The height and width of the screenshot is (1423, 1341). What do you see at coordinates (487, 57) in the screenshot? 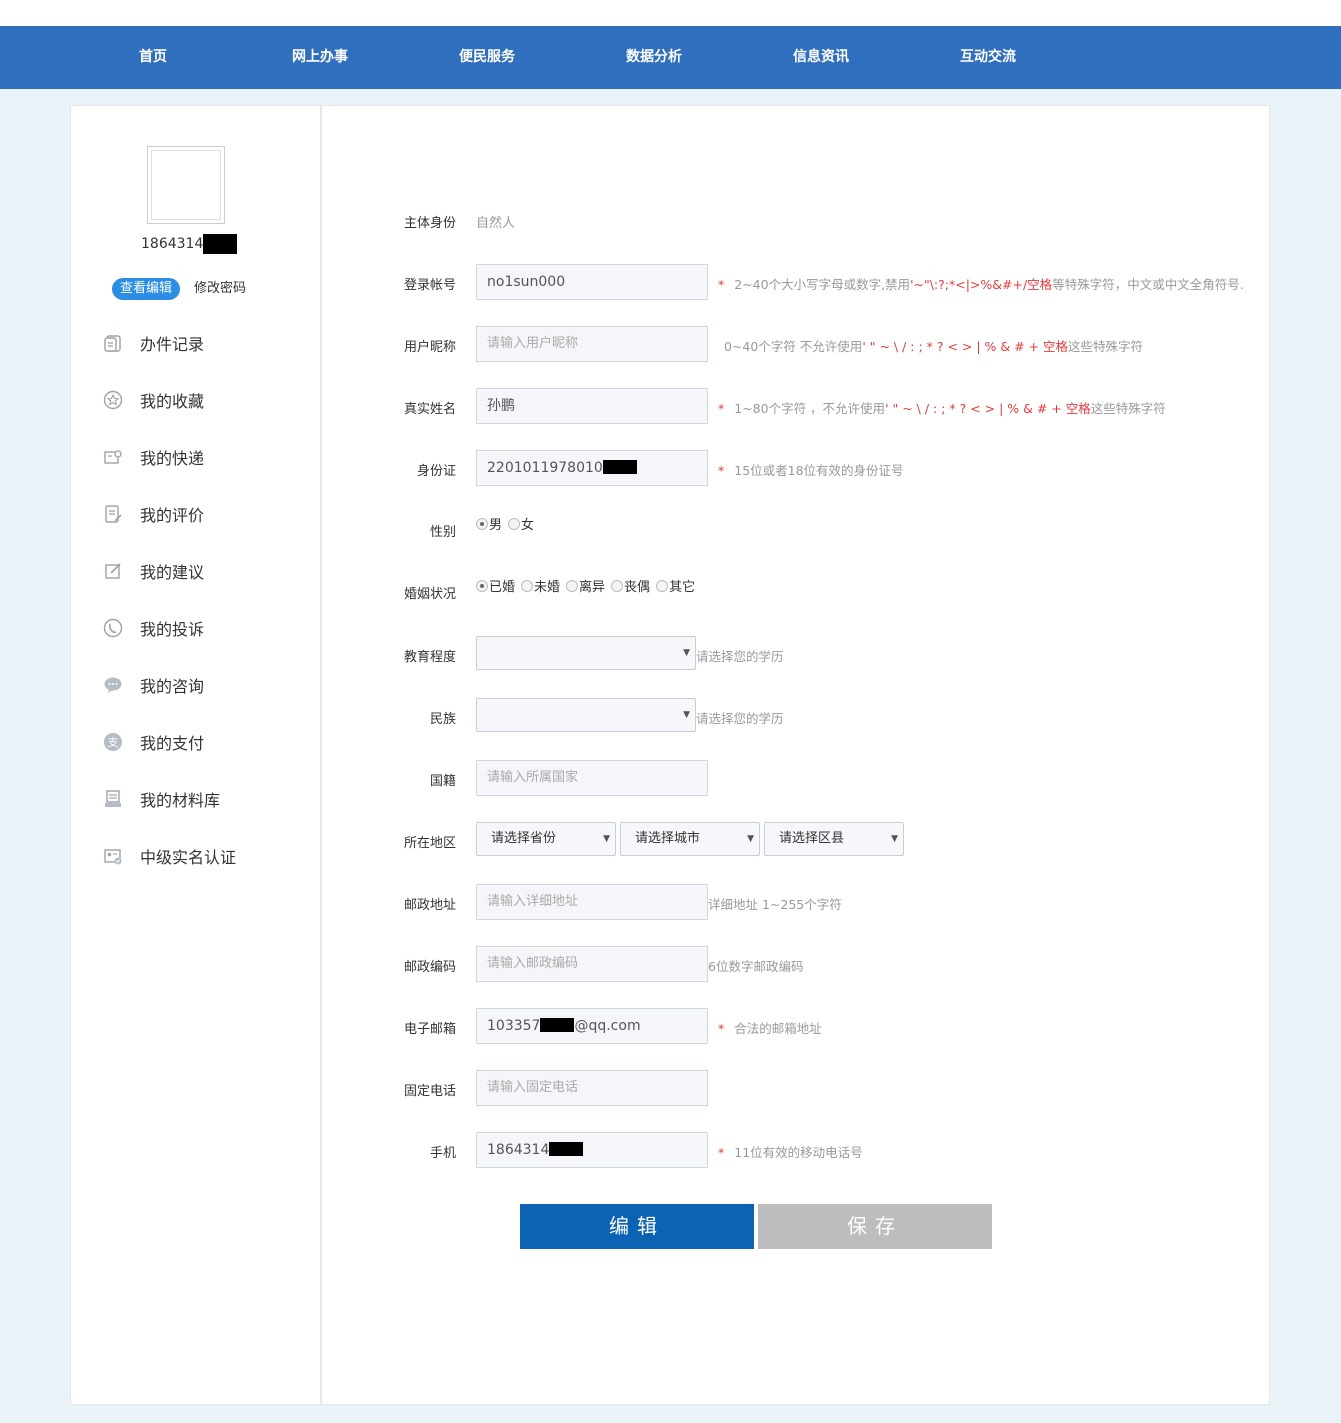
I see `nav-public-service: 便民服务` at bounding box center [487, 57].